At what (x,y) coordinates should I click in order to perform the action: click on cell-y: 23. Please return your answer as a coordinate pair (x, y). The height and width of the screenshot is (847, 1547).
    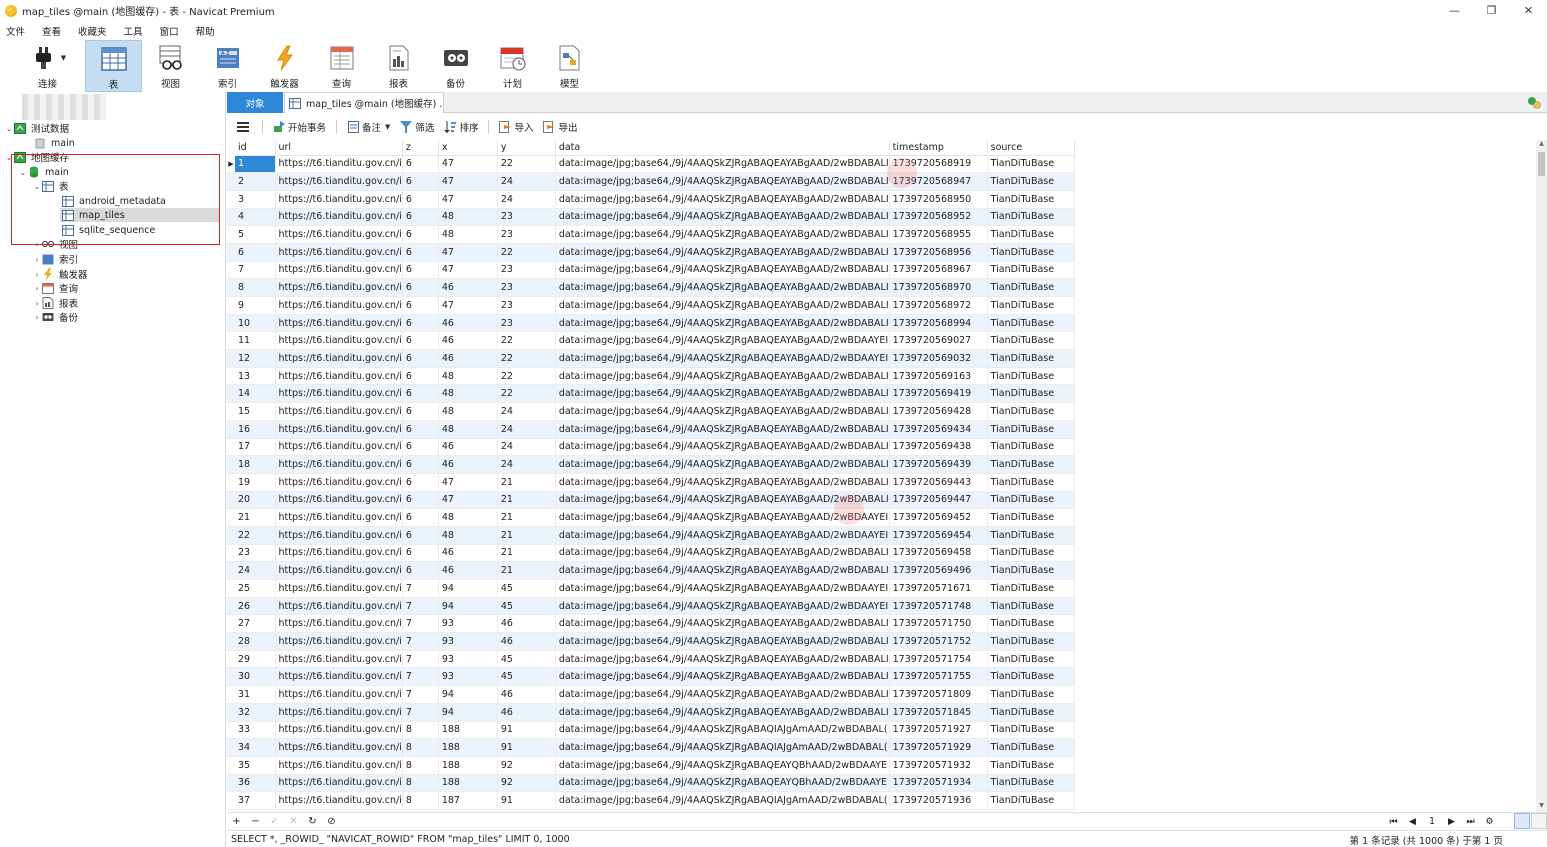
    Looking at the image, I should click on (526, 305).